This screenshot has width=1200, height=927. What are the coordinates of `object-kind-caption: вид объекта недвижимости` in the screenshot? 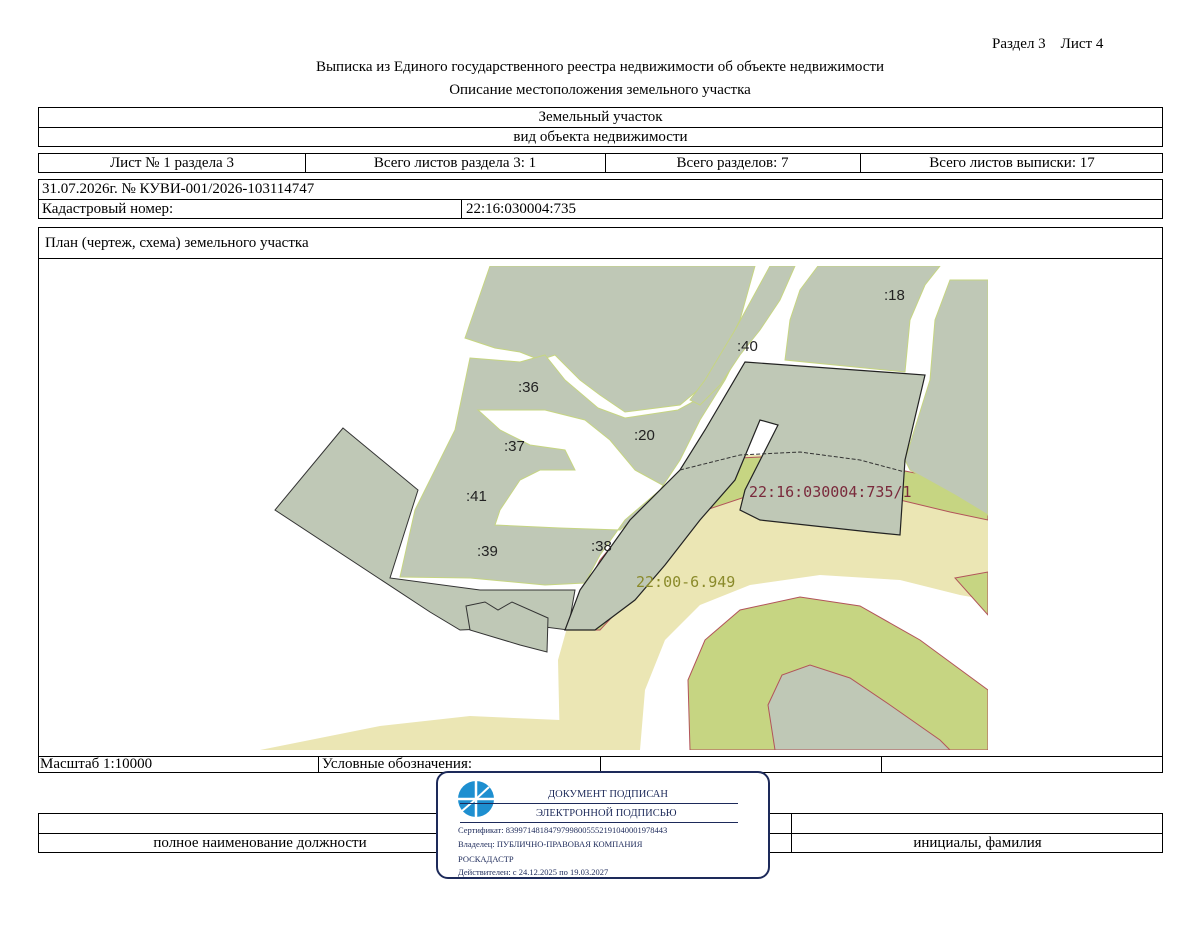 It's located at (600, 137).